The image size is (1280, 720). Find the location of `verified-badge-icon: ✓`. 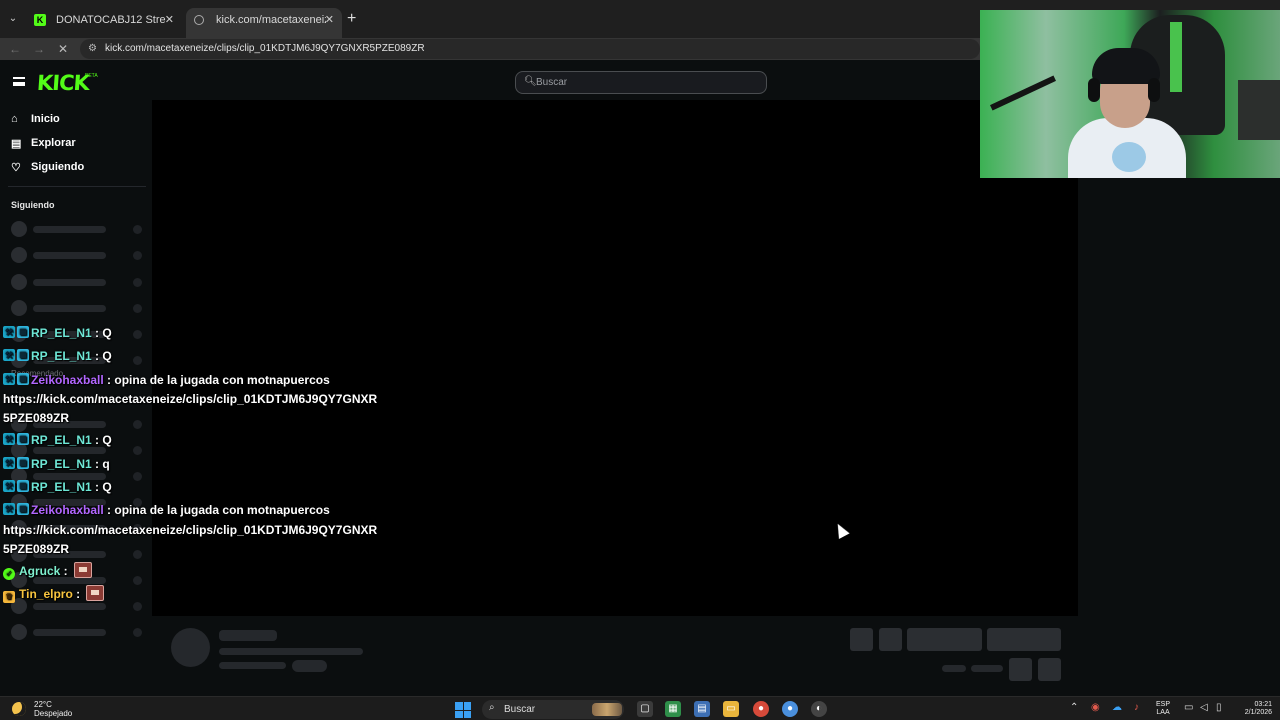

verified-badge-icon: ✓ is located at coordinates (9, 574).